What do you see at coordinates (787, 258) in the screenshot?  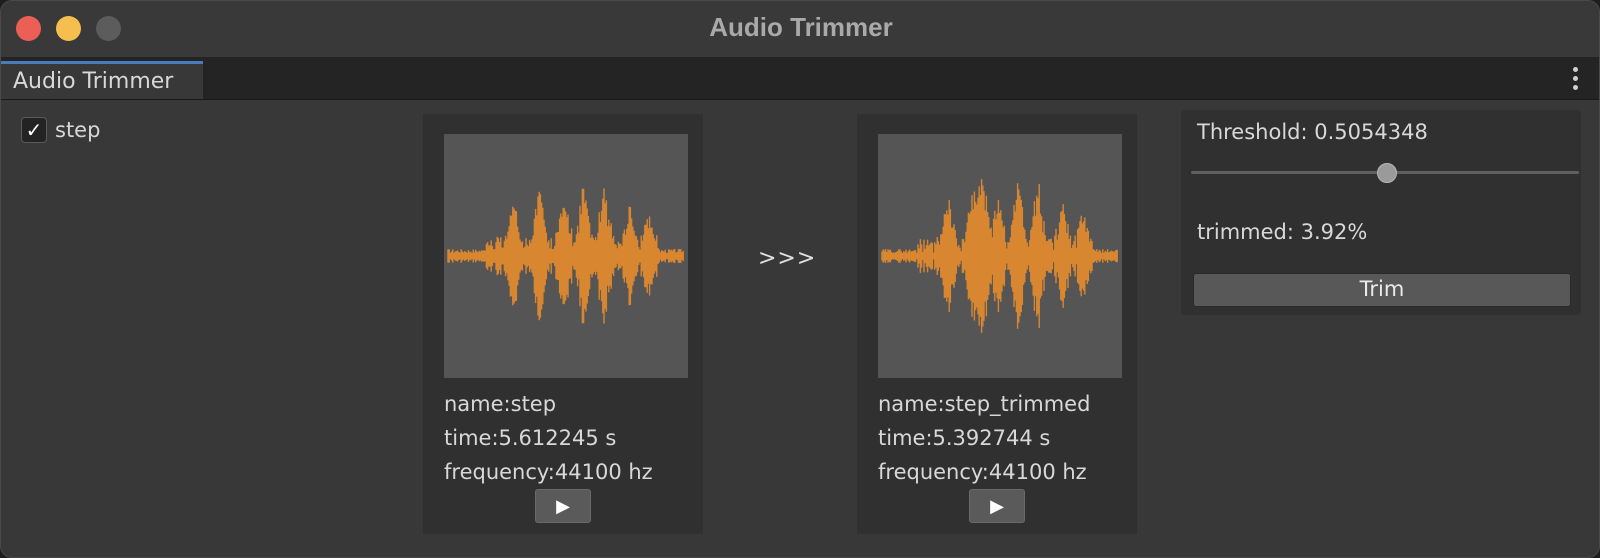 I see `conversion-arrows: >>>` at bounding box center [787, 258].